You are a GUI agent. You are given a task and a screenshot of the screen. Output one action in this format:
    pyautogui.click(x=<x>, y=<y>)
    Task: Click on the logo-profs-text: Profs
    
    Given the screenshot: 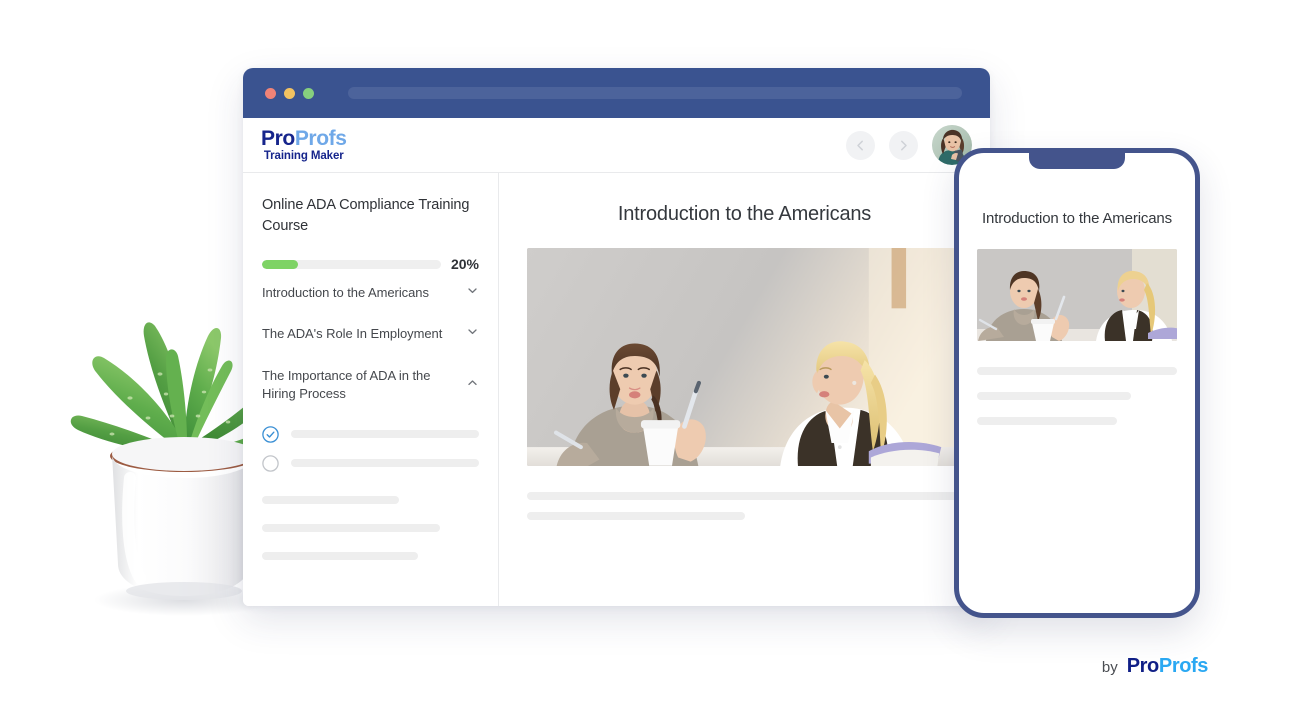 What is the action you would take?
    pyautogui.click(x=320, y=138)
    